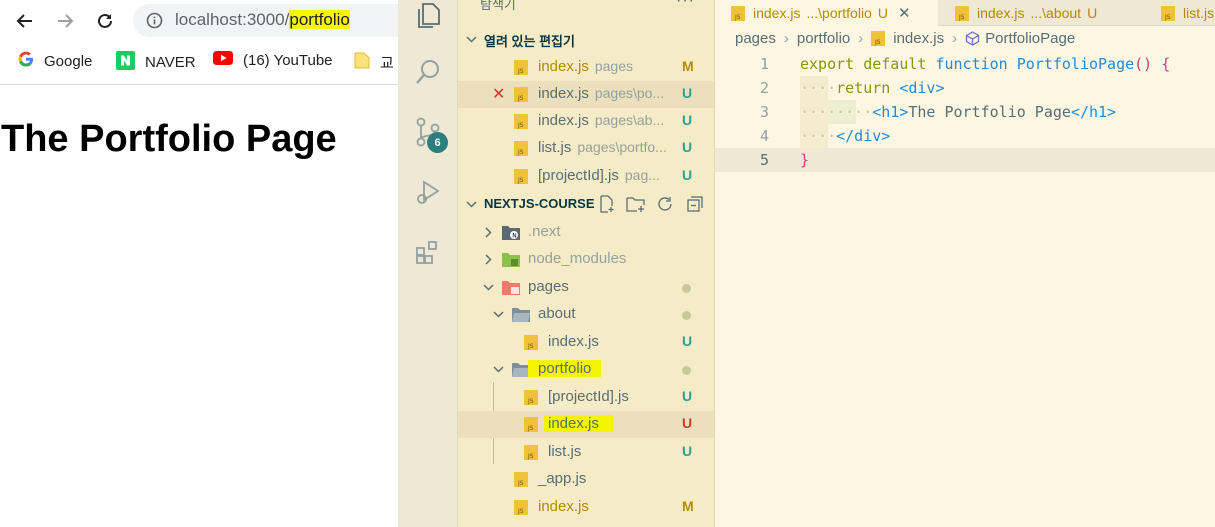 This screenshot has width=1215, height=527. Describe the element at coordinates (105, 21) in the screenshot. I see `reload-button` at that location.